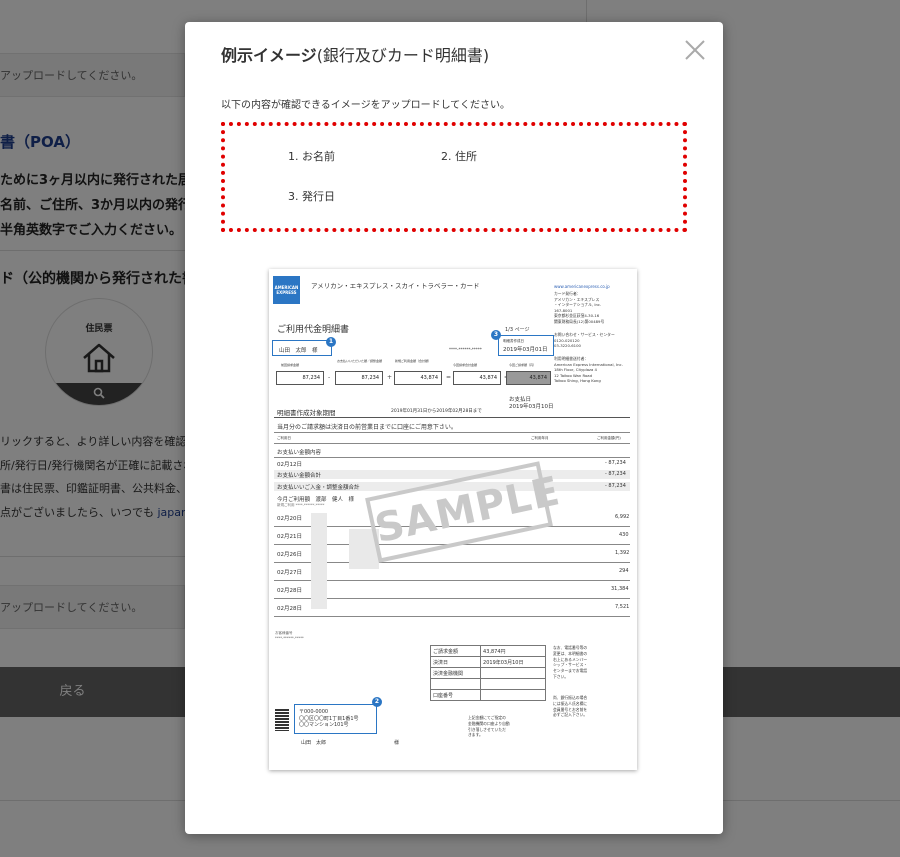 Image resolution: width=900 pixels, height=857 pixels. What do you see at coordinates (513, 662) in the screenshot?
I see `summary-value: 2019年03月10日` at bounding box center [513, 662].